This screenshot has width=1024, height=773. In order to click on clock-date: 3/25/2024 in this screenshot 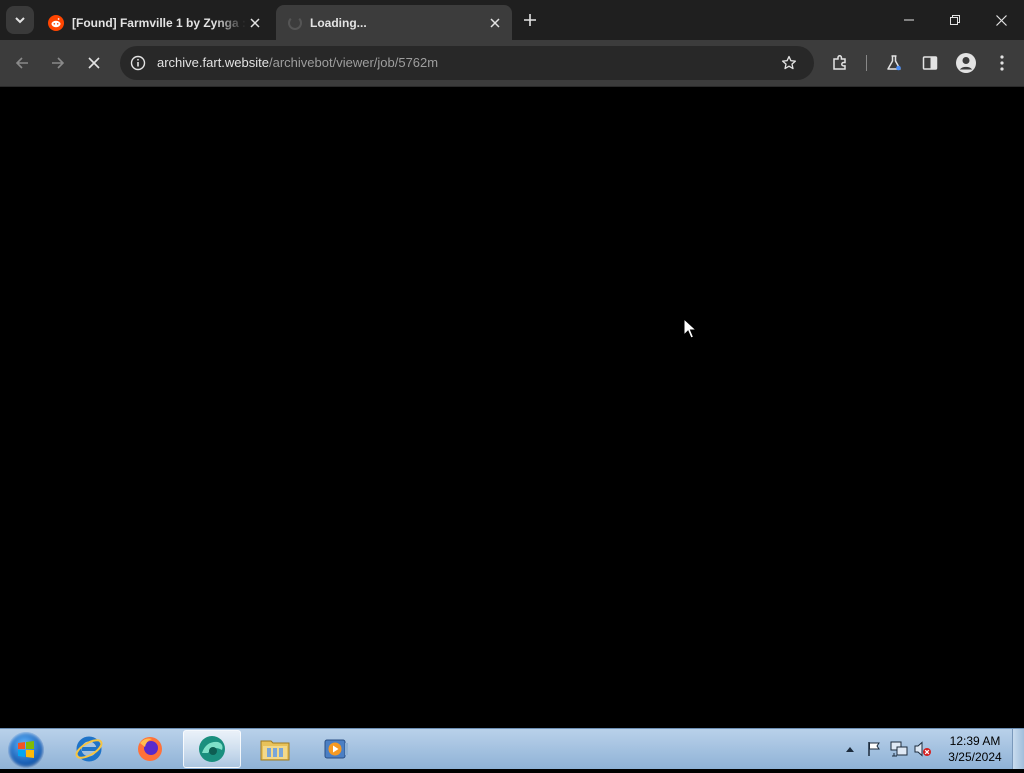, I will do `click(975, 757)`.